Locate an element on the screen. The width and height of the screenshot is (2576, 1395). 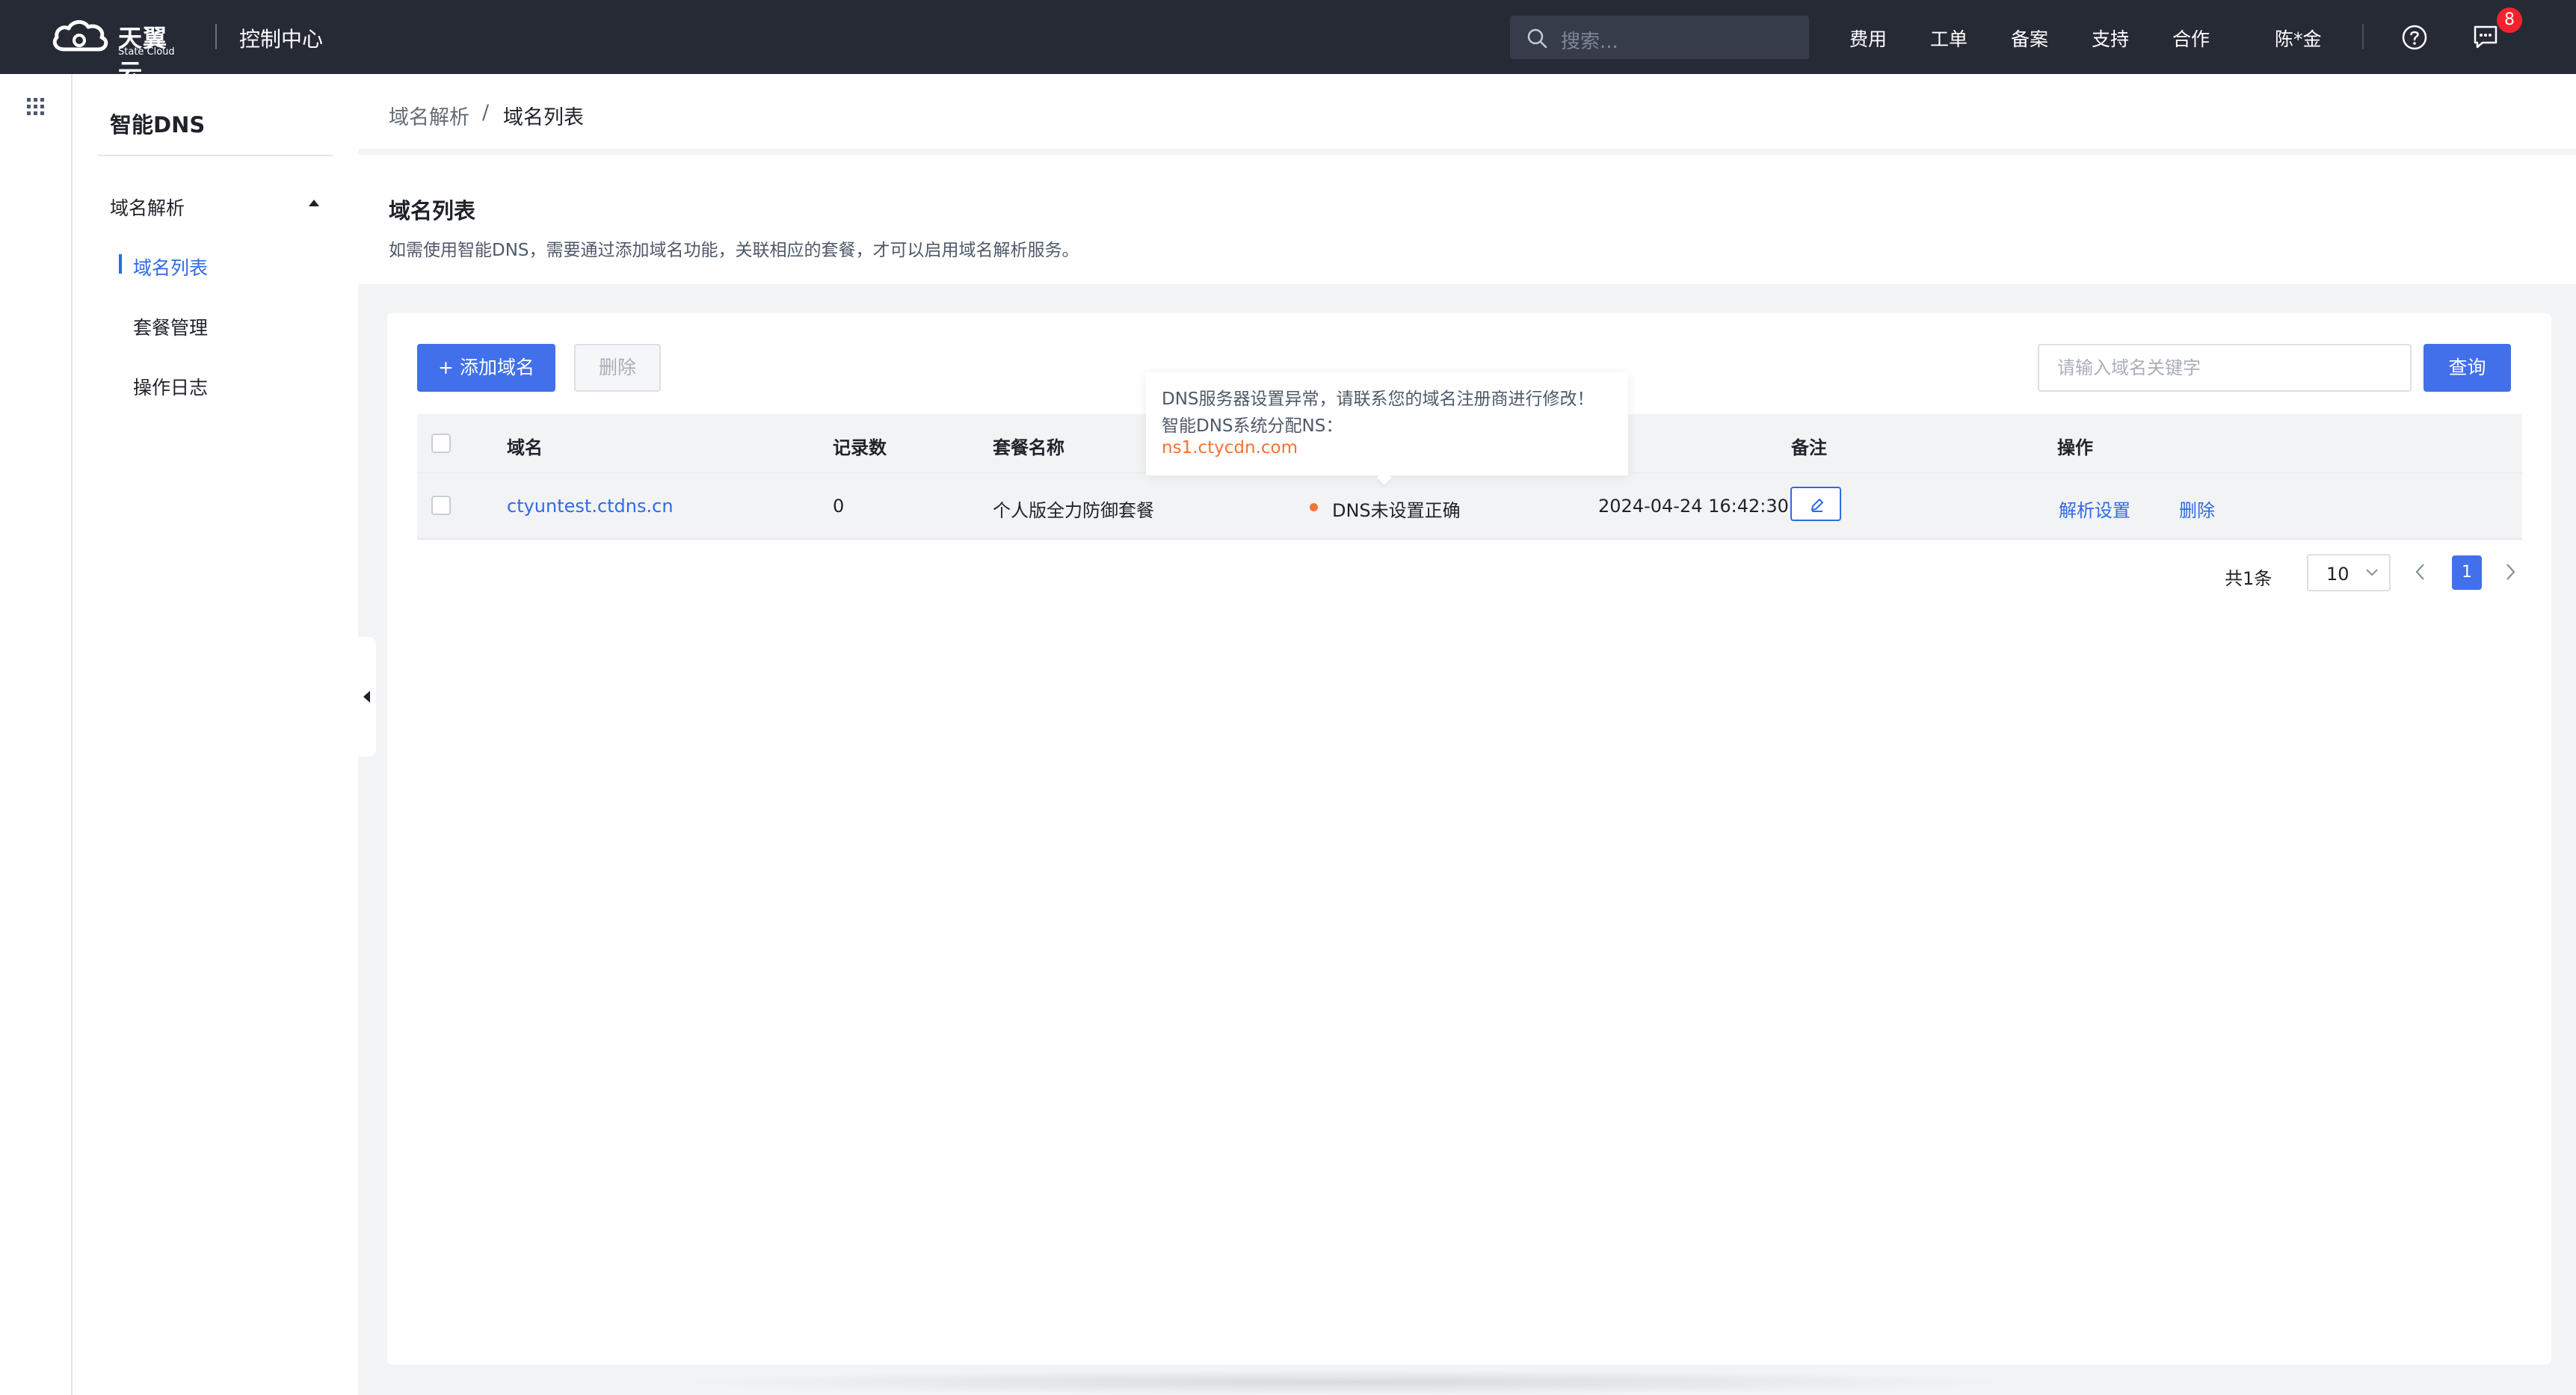
edit-remark-button is located at coordinates (1815, 504).